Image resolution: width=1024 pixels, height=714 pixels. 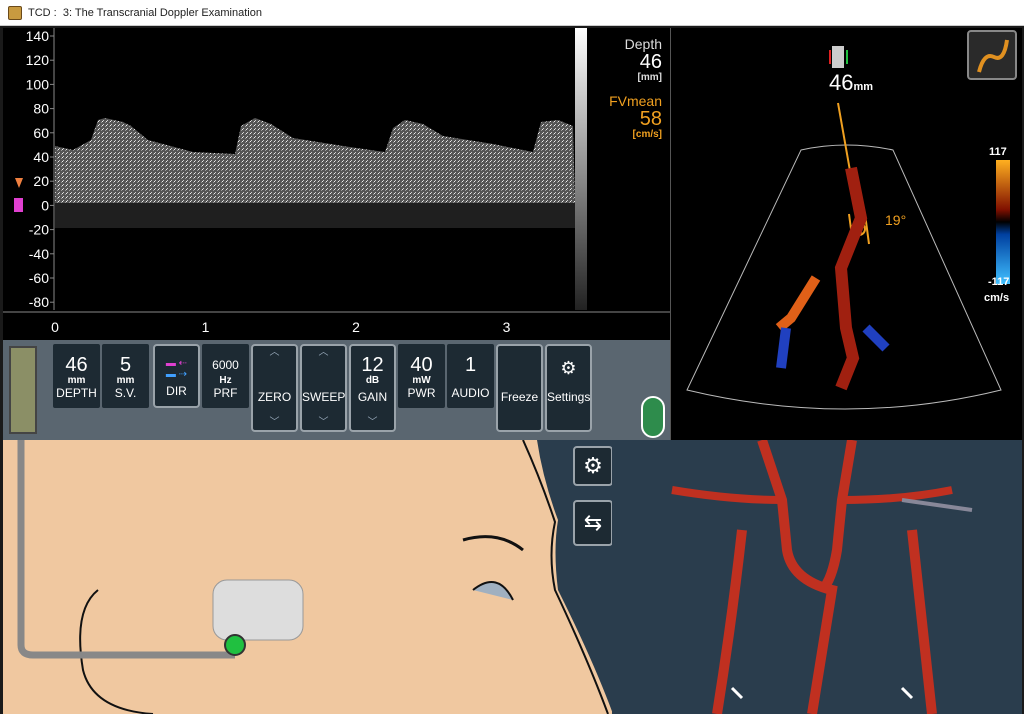 I want to click on depth-control-label: DEPTH, so click(x=76, y=393).